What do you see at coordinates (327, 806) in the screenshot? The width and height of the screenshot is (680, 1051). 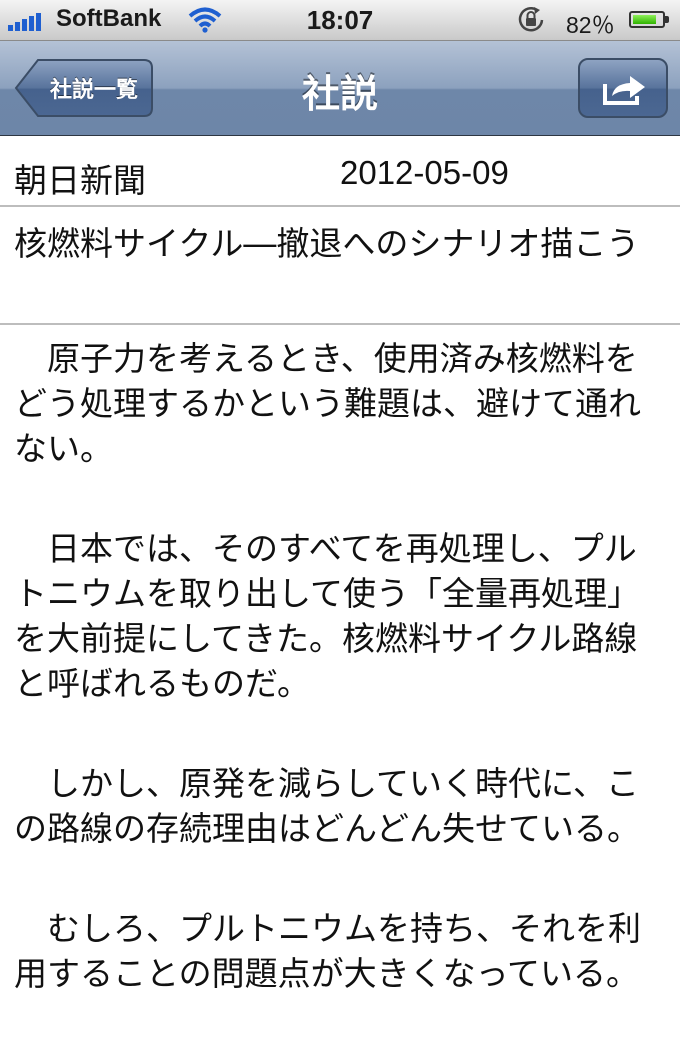 I see `article-paragraph: しかし、原発を減らしていく時代に、この路線の存続理由はどんどん失せている。` at bounding box center [327, 806].